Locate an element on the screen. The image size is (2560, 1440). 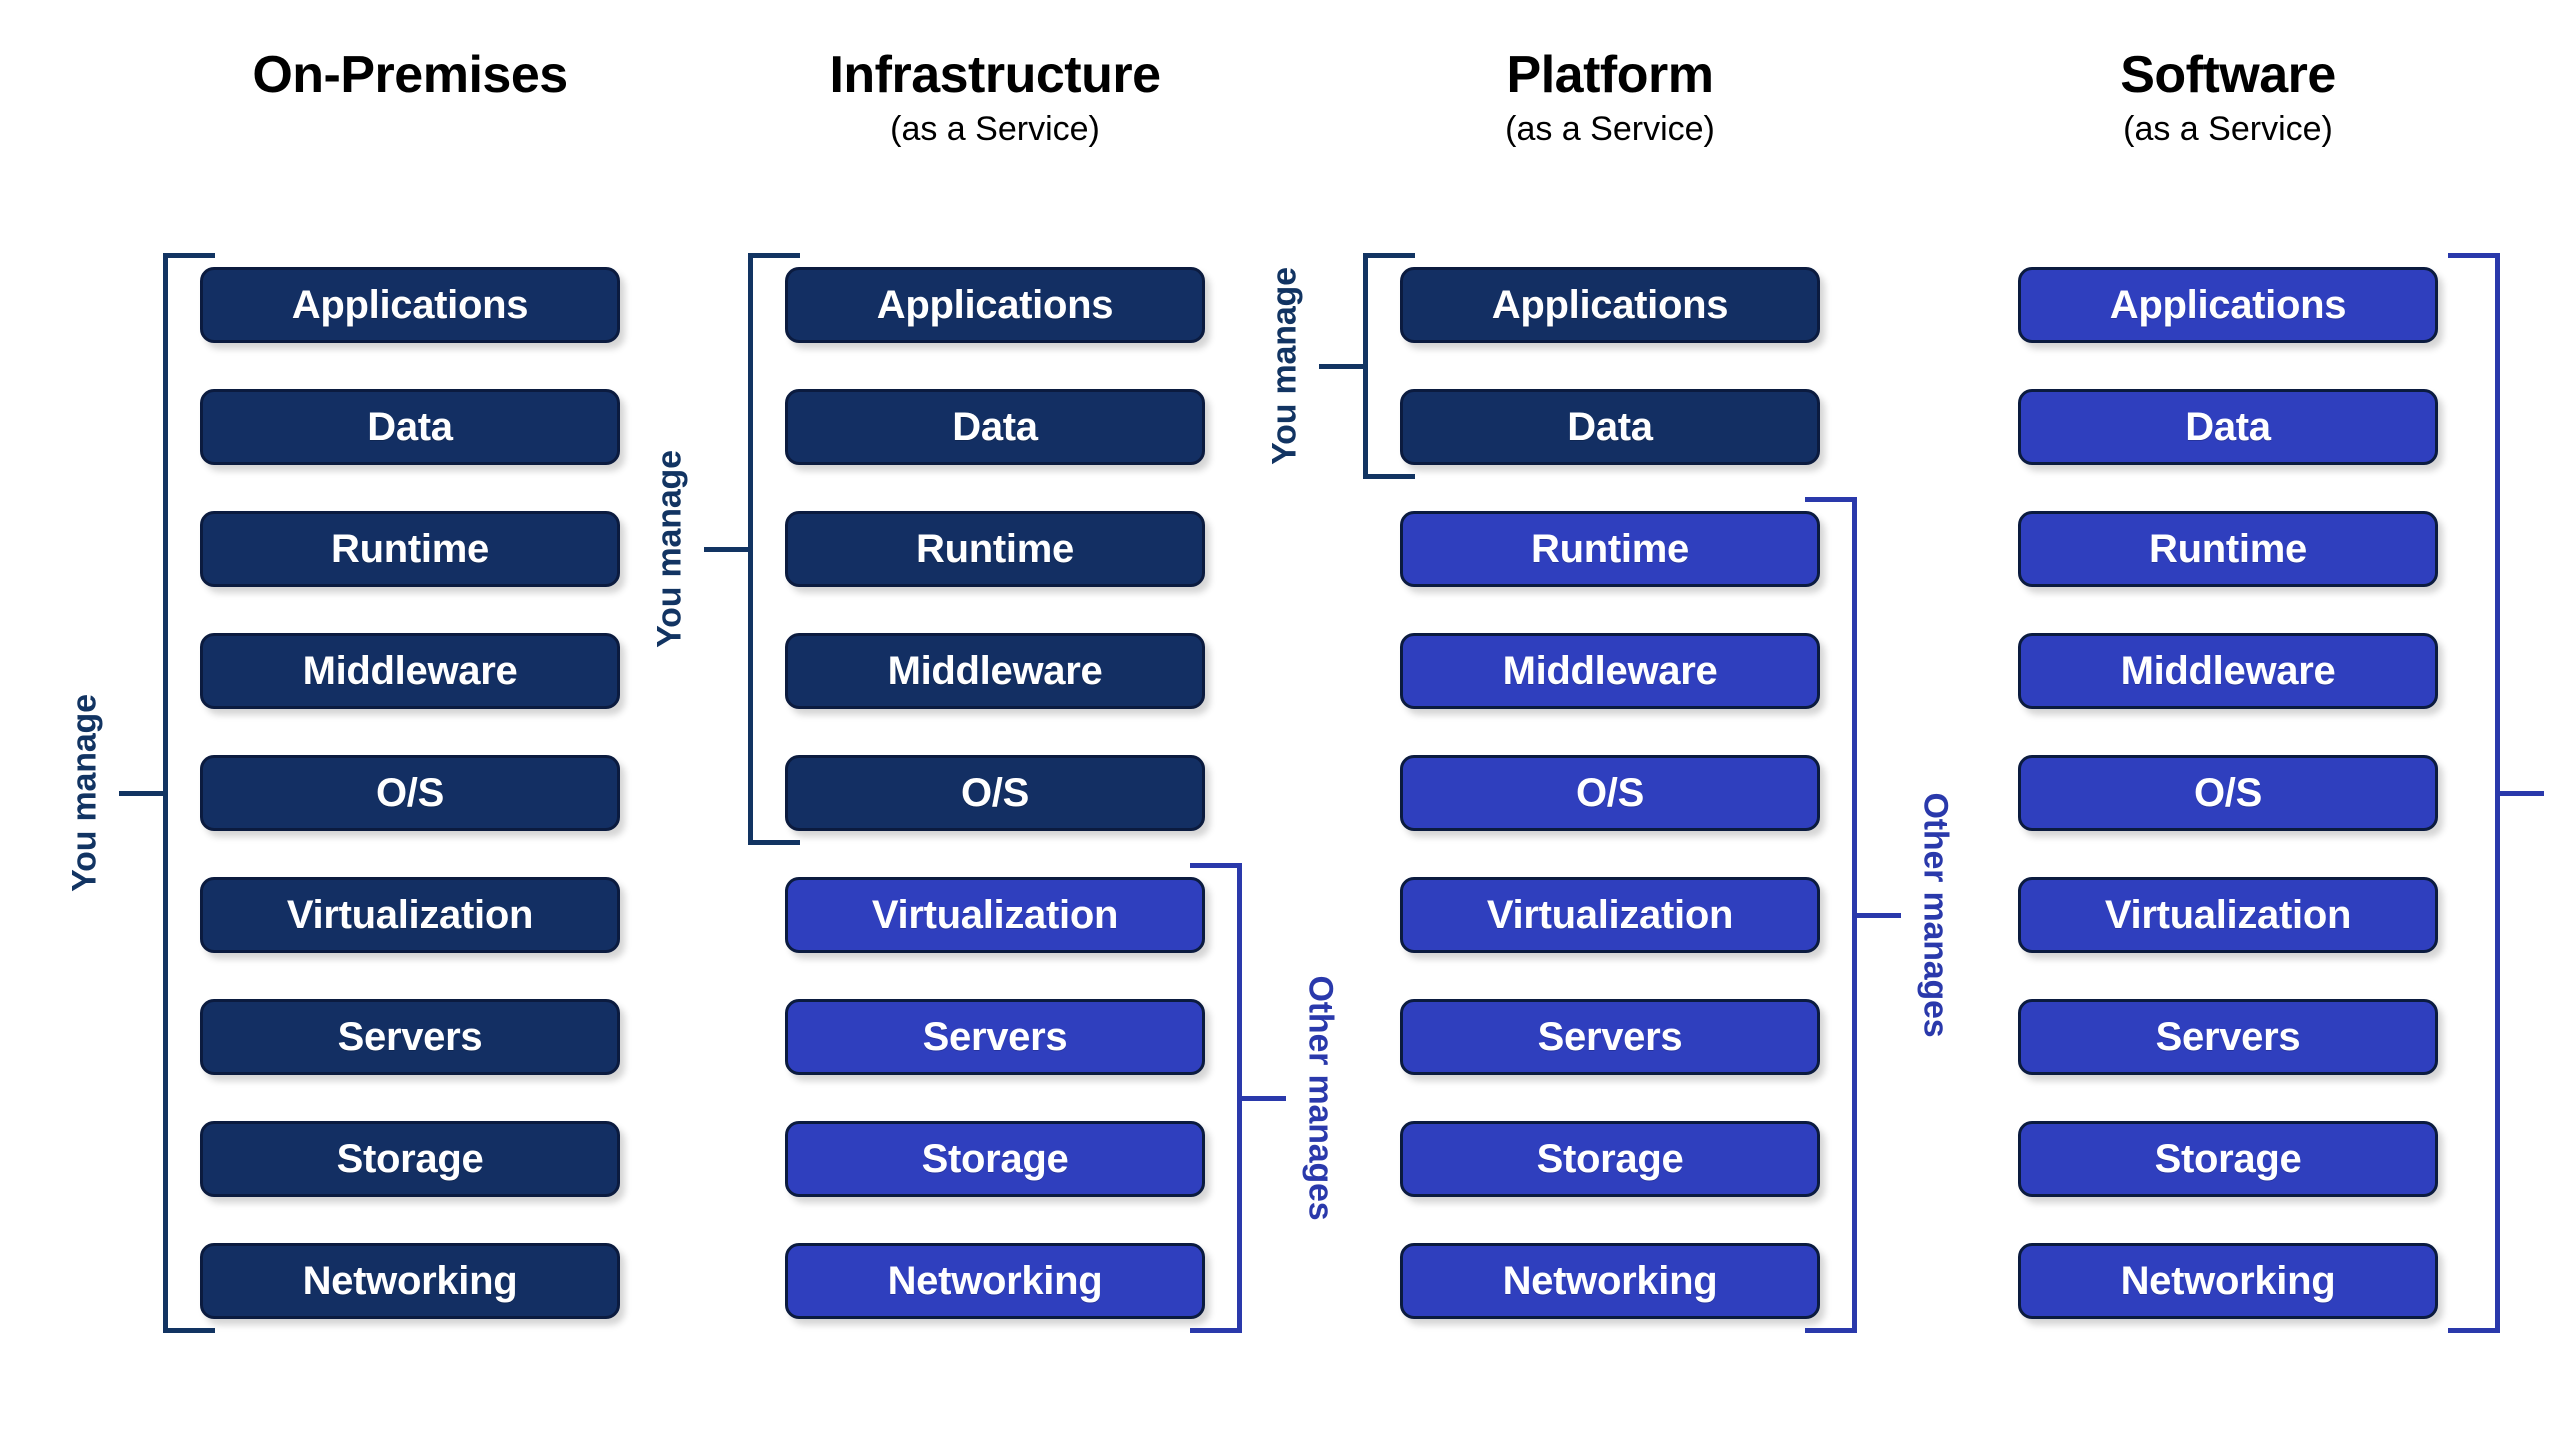
layer-box-on-premises-o-s: O/S is located at coordinates (410, 793).